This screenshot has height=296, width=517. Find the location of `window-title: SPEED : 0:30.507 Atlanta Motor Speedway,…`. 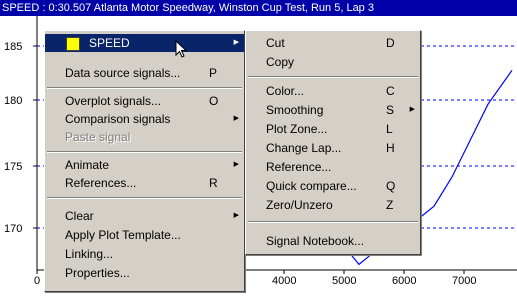

window-title: SPEED : 0:30.507 Atlanta Motor Speedway,… is located at coordinates (258, 8).